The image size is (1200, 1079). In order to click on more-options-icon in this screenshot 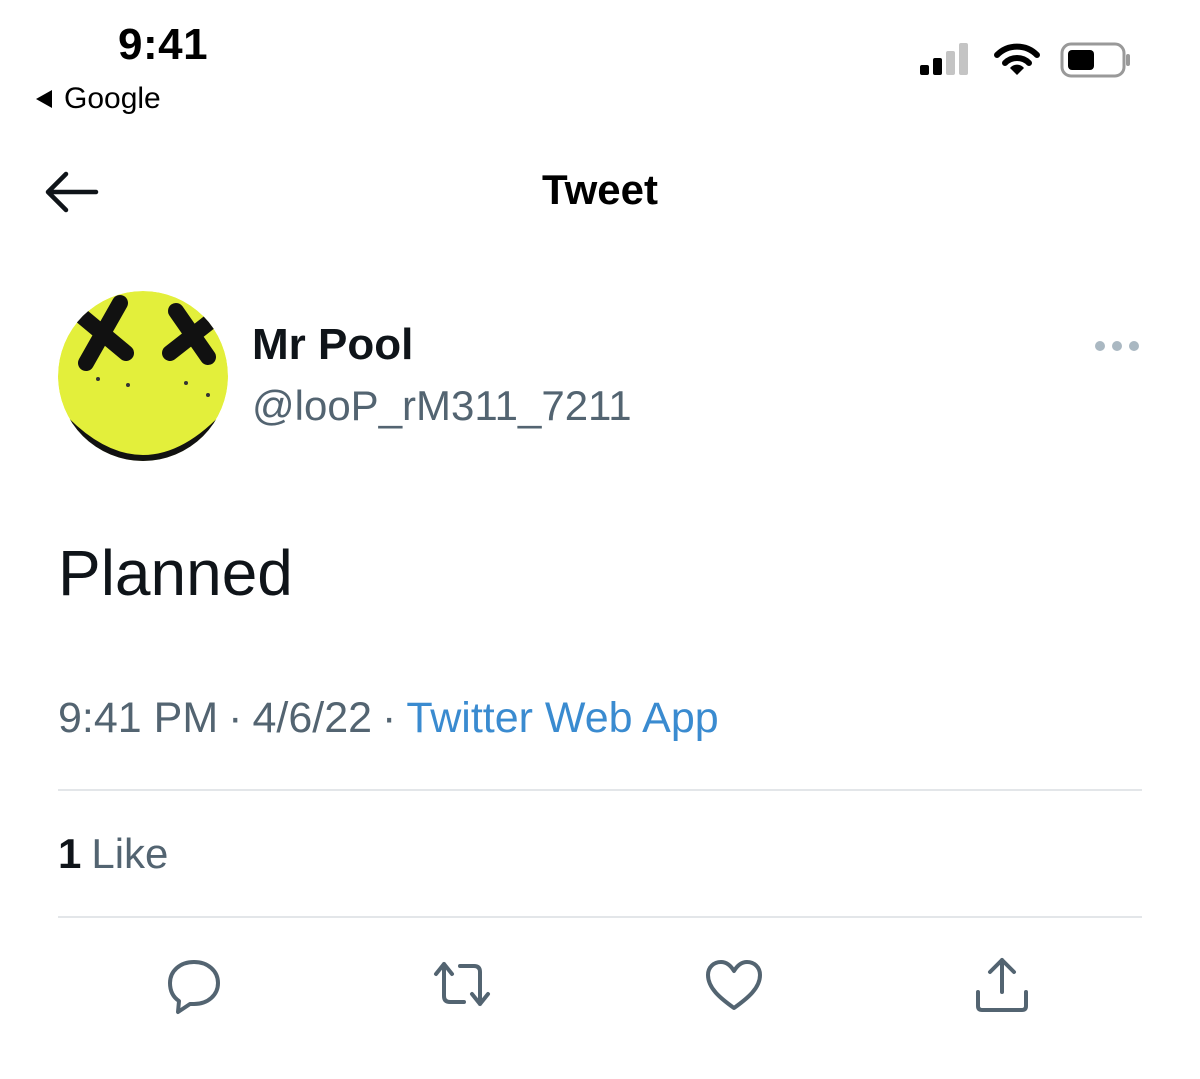, I will do `click(1117, 346)`.